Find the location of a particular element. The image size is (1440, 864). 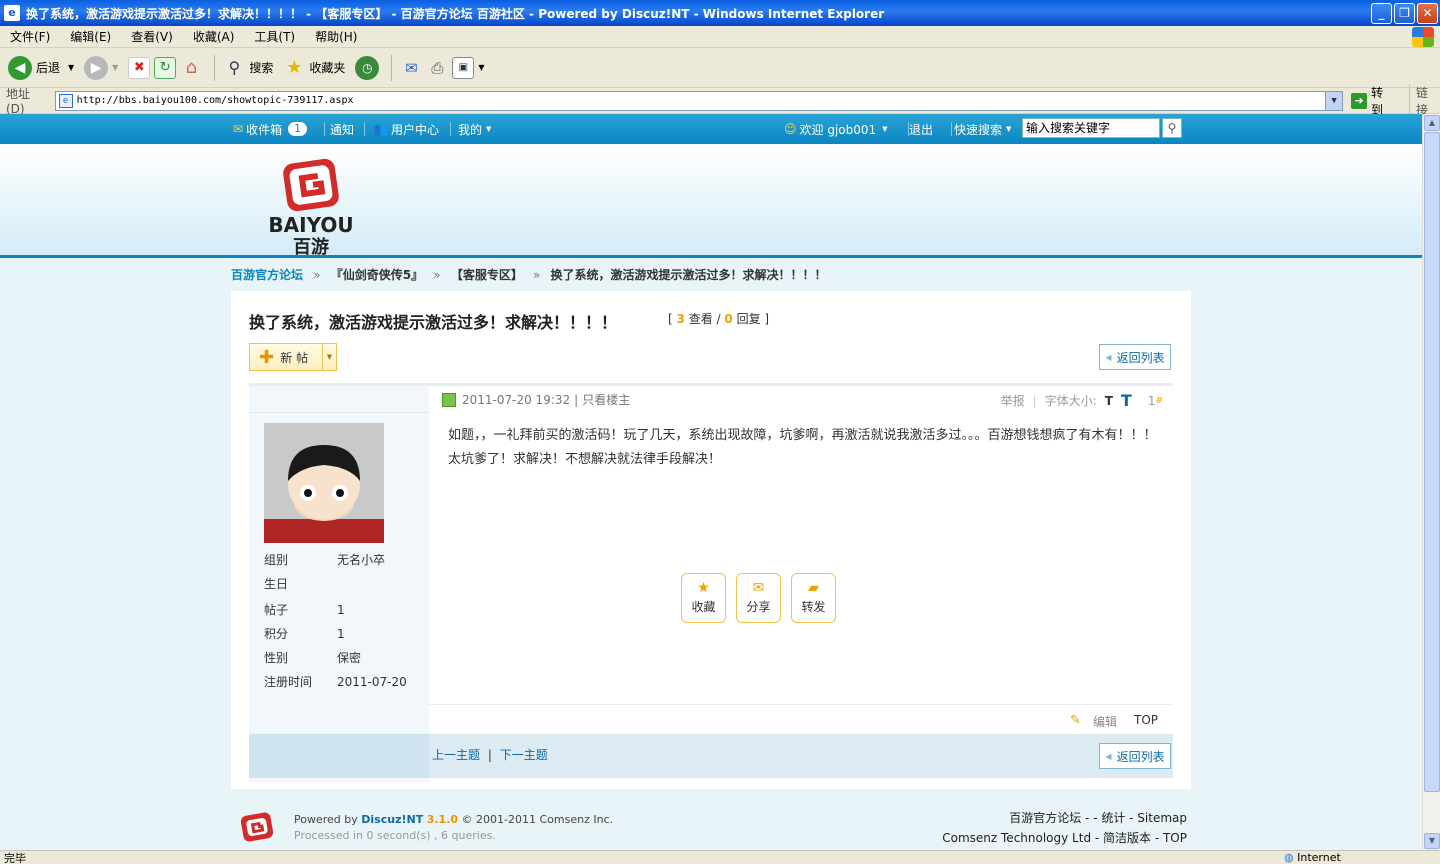

plus-icon: ✚ is located at coordinates (267, 357).